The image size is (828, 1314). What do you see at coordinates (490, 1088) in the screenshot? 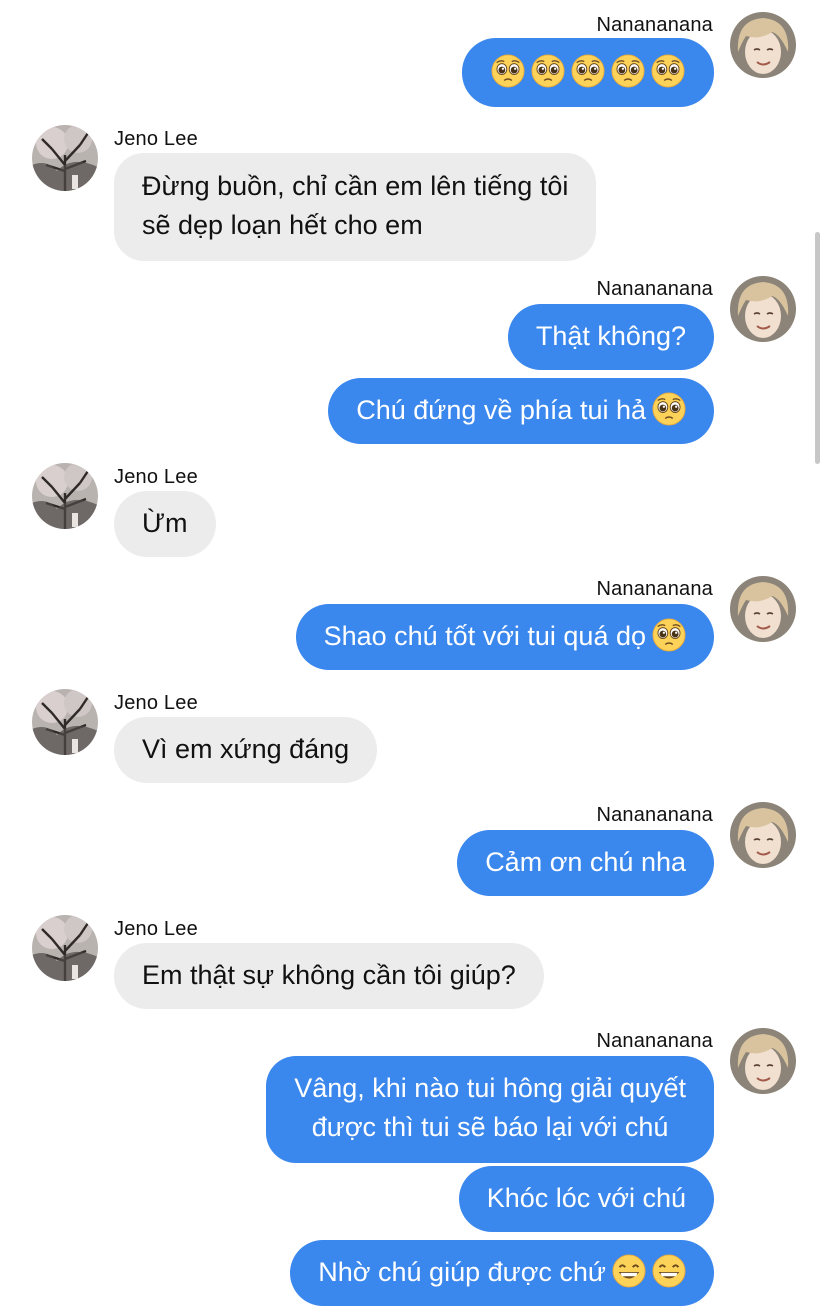
I see `message-line: Vâng, khi nào tui hông giải quyết` at bounding box center [490, 1088].